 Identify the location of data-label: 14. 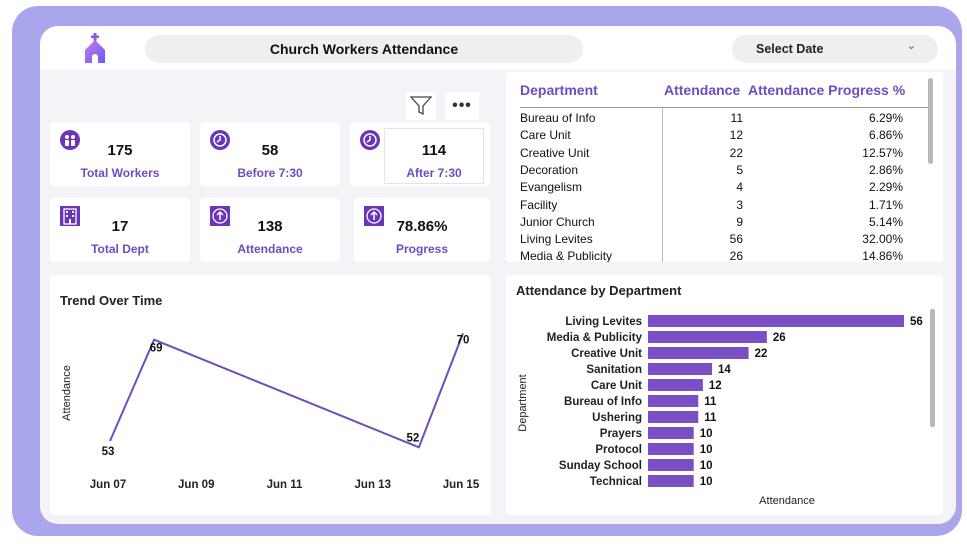
(724, 370).